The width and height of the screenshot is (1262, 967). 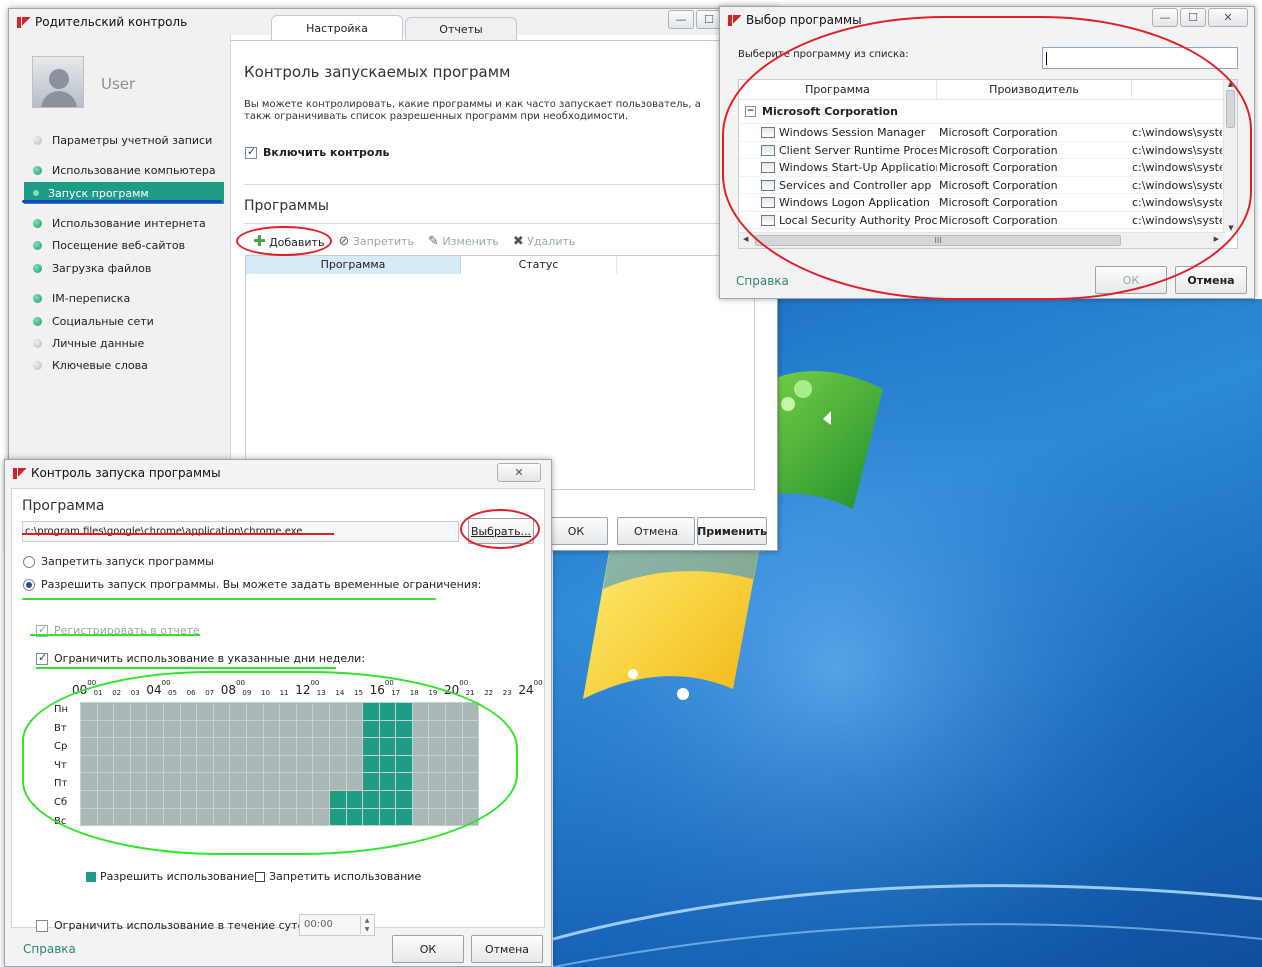 What do you see at coordinates (100, 365) in the screenshot?
I see `sidebar-item-label: Ключевые слова` at bounding box center [100, 365].